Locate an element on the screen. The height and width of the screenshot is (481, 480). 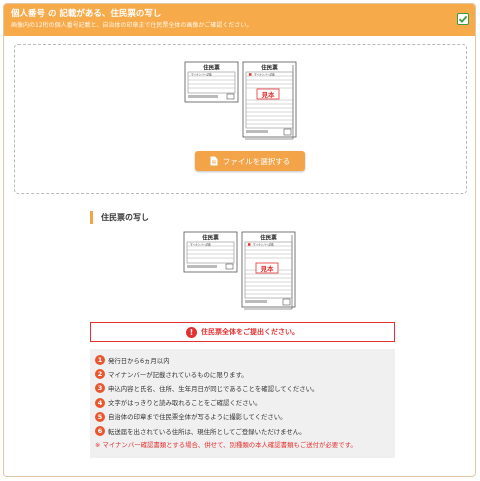
check-icon is located at coordinates (463, 19).